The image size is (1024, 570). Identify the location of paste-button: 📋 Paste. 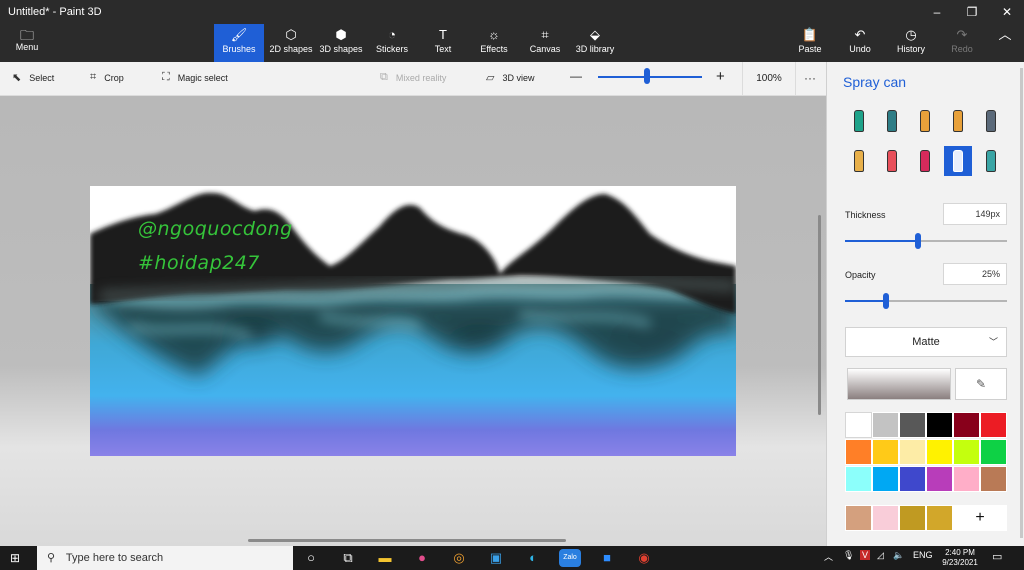
(810, 43).